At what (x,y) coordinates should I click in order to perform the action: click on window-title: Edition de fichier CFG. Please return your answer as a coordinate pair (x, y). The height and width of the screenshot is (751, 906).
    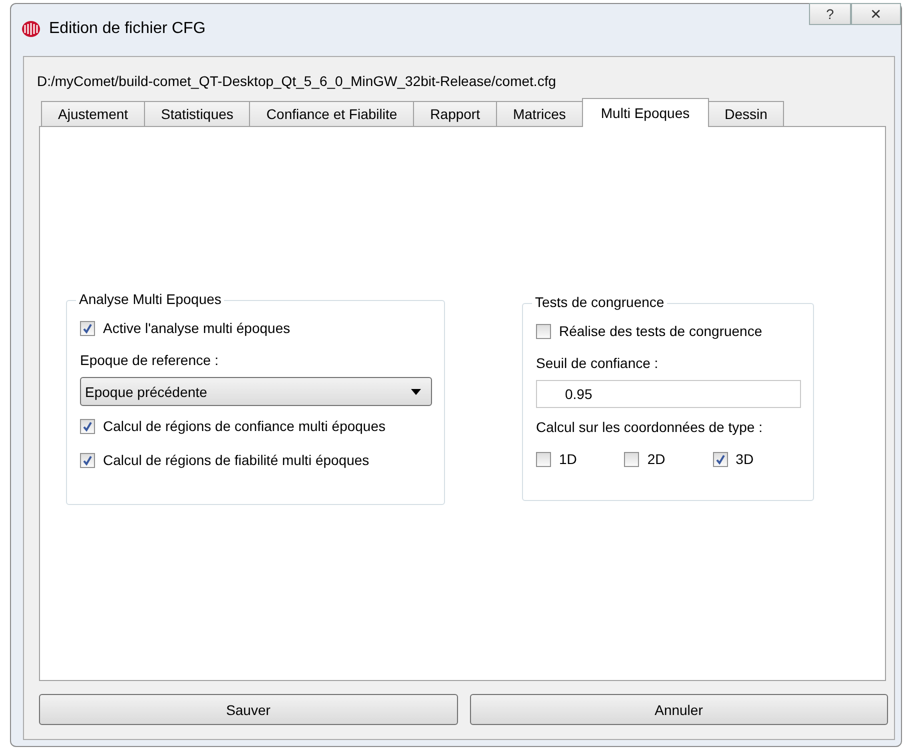
    Looking at the image, I should click on (127, 29).